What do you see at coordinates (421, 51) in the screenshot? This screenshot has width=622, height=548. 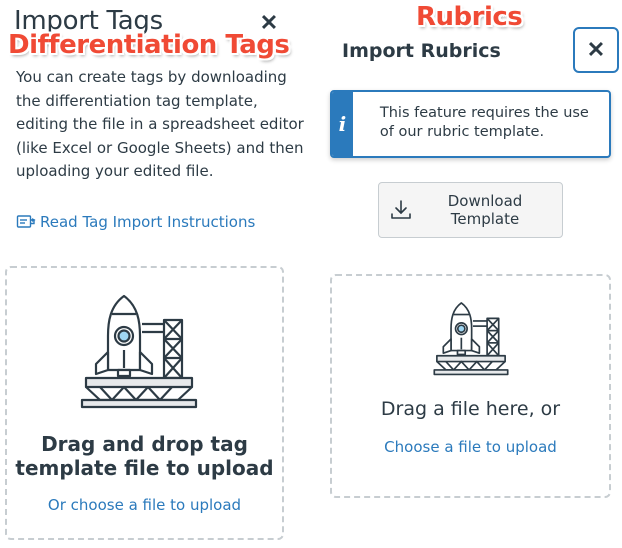 I see `rubrics-modal-title: Import Rubrics` at bounding box center [421, 51].